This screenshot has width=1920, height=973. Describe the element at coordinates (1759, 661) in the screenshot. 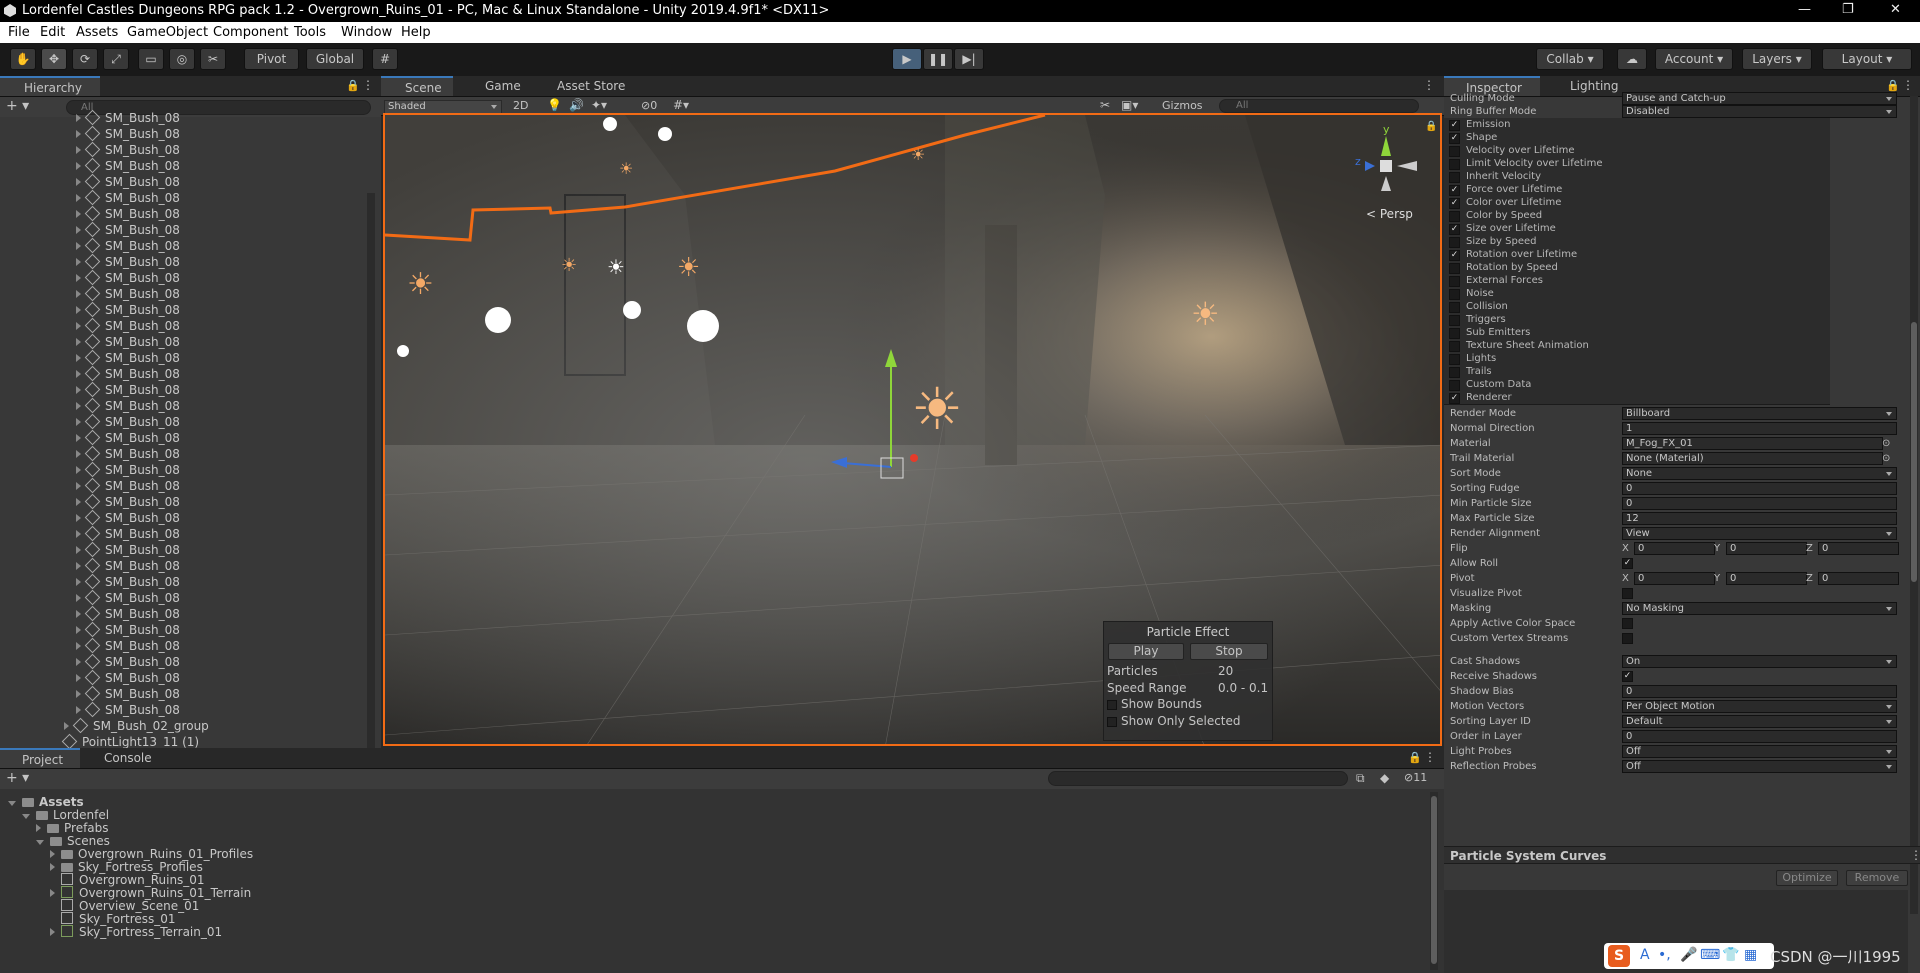

I see `property-dropdown: On` at that location.